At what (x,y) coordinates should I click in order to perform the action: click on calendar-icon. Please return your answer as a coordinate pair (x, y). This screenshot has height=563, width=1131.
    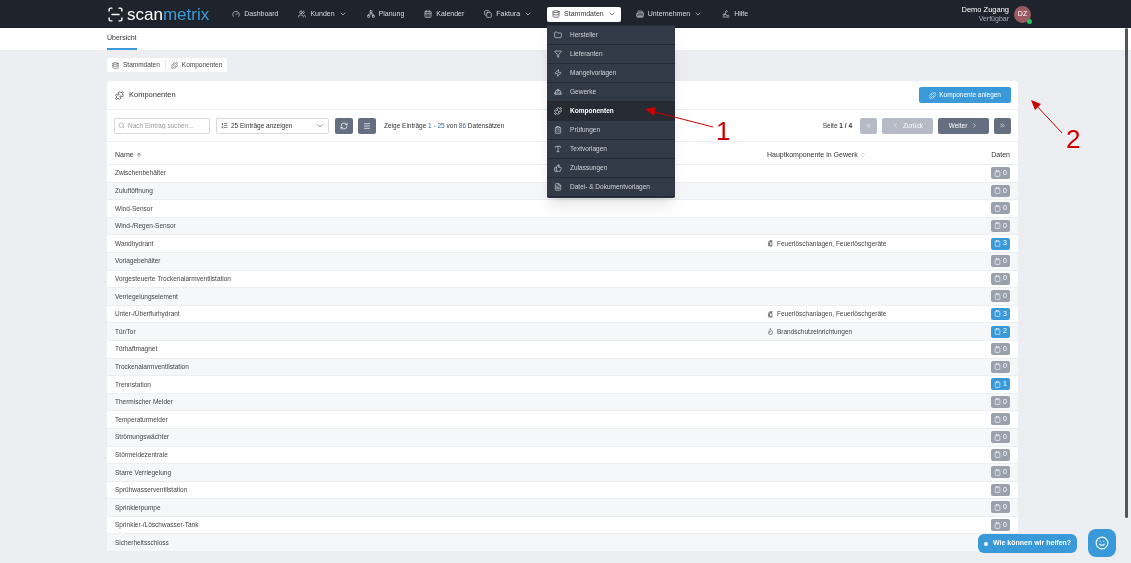
    Looking at the image, I should click on (428, 14).